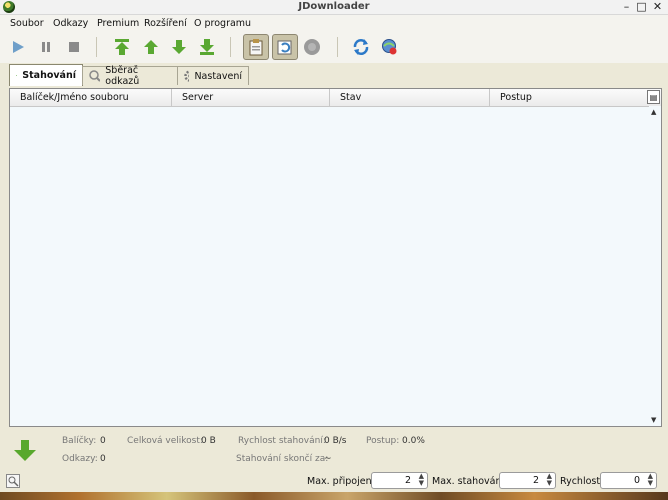  I want to click on speed-limit-spinner: 0 ▲ ▼, so click(628, 480).